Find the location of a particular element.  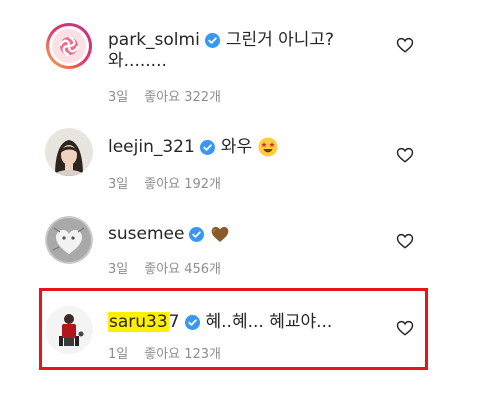

comment-meta: 3일 좋아요 192개 is located at coordinates (164, 185).